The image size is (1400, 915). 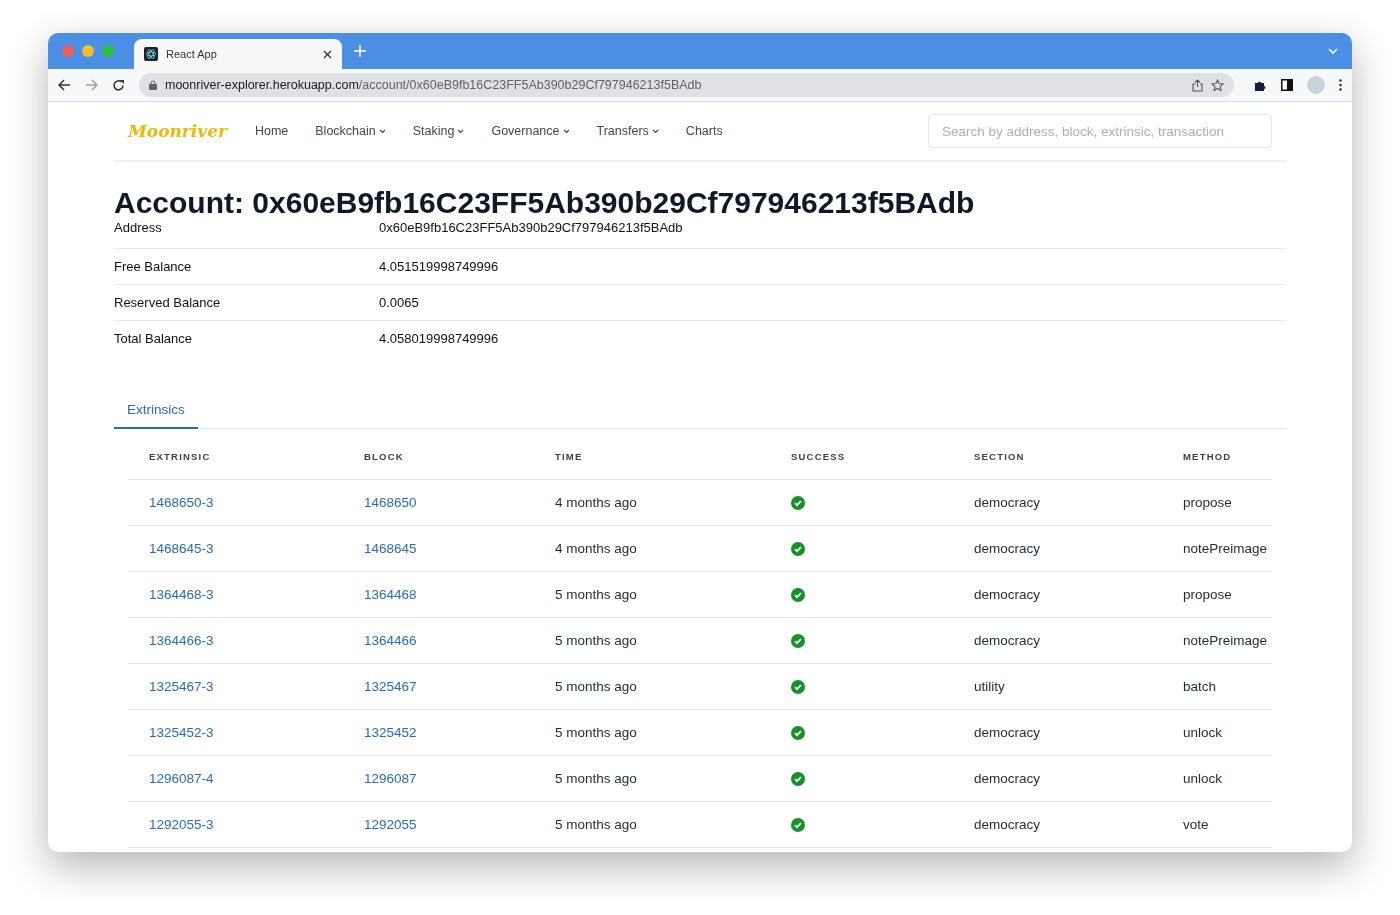 What do you see at coordinates (181, 502) in the screenshot?
I see `extrinsic-link: 1468650-3` at bounding box center [181, 502].